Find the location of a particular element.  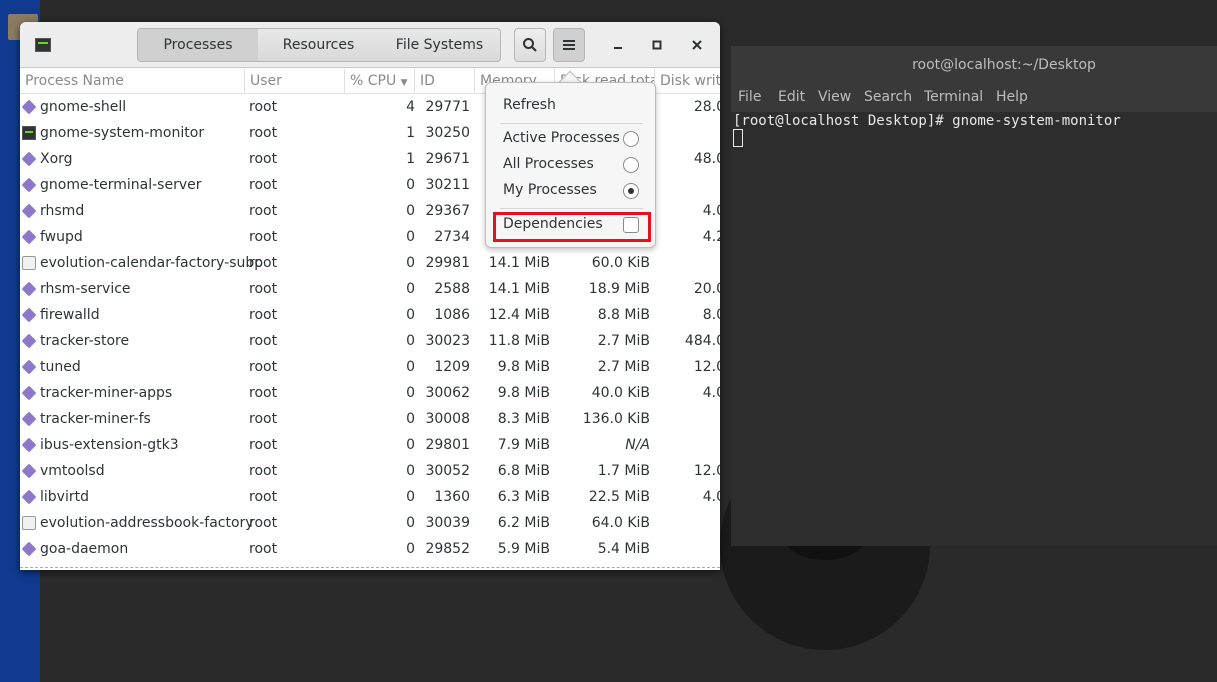

terminal-menu-terminal: Terminal is located at coordinates (953, 97).